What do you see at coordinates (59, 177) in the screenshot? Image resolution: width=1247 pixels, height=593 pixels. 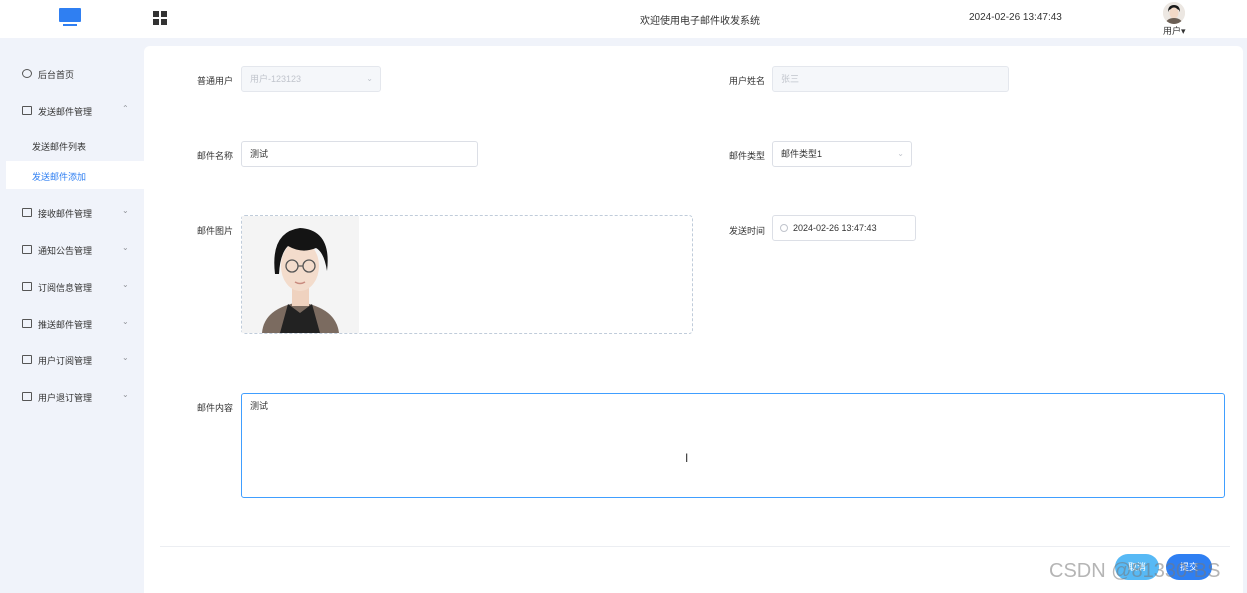 I see `sidebar-subitem-label: 发送邮件添加` at bounding box center [59, 177].